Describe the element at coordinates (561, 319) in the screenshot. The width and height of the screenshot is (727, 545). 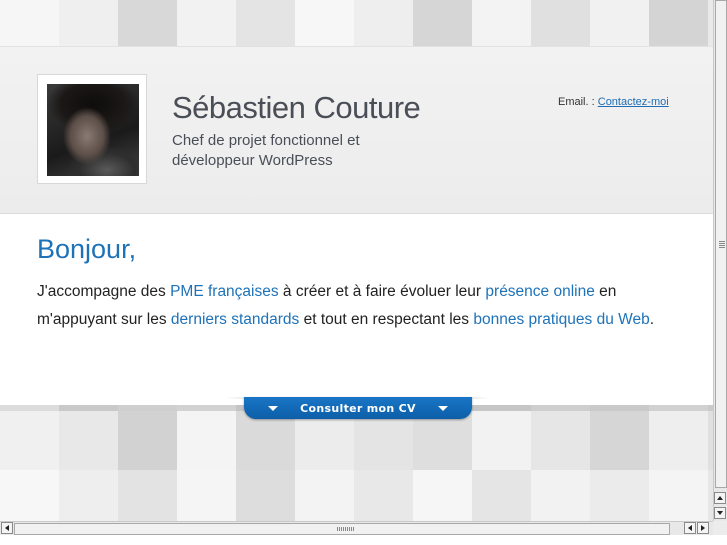
I see `highlight-best-practices: bonnes pratiques du Web` at that location.